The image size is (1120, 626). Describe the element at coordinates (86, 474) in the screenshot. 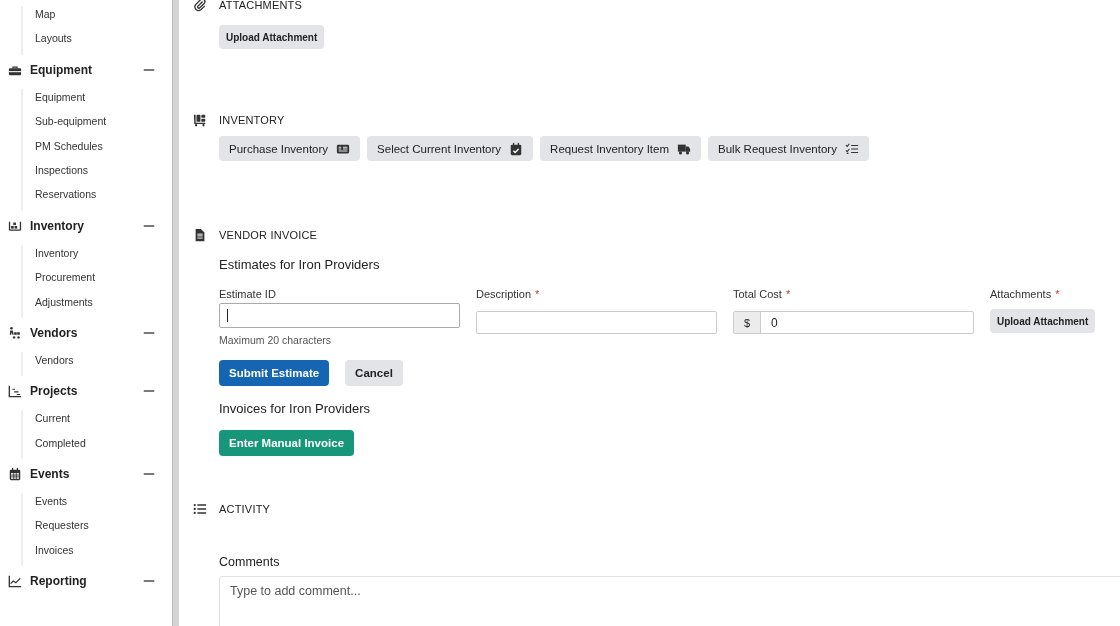

I see `sidebar-group: Events` at that location.